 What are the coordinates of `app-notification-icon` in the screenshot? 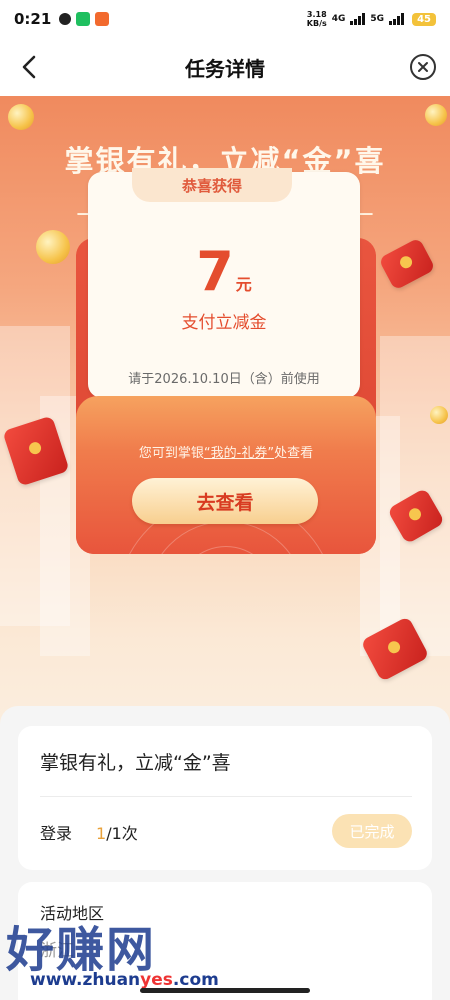 It's located at (102, 19).